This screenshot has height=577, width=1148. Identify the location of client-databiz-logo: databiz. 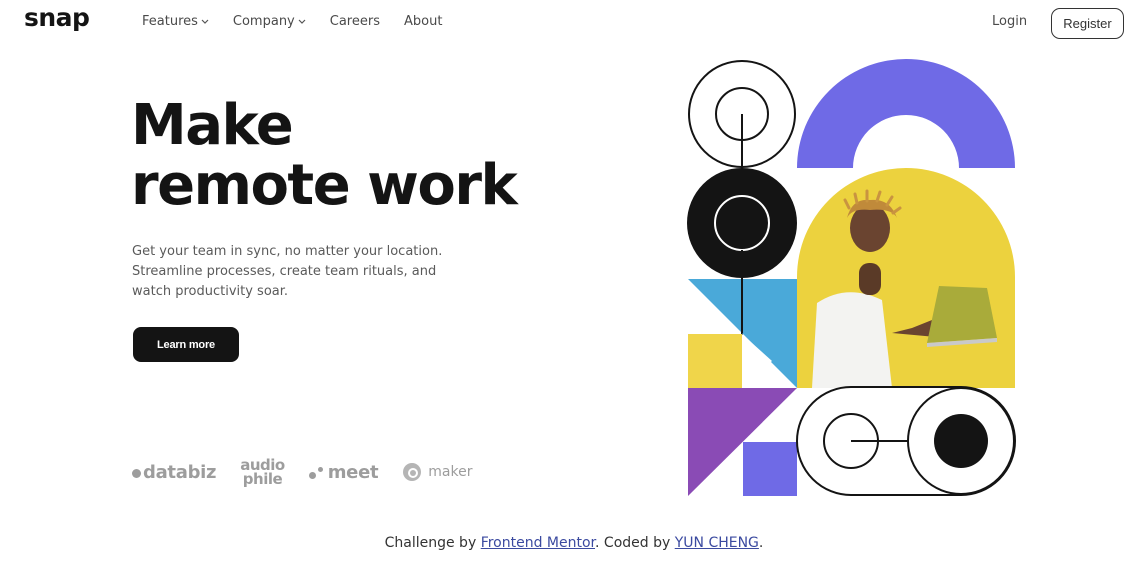
(174, 472).